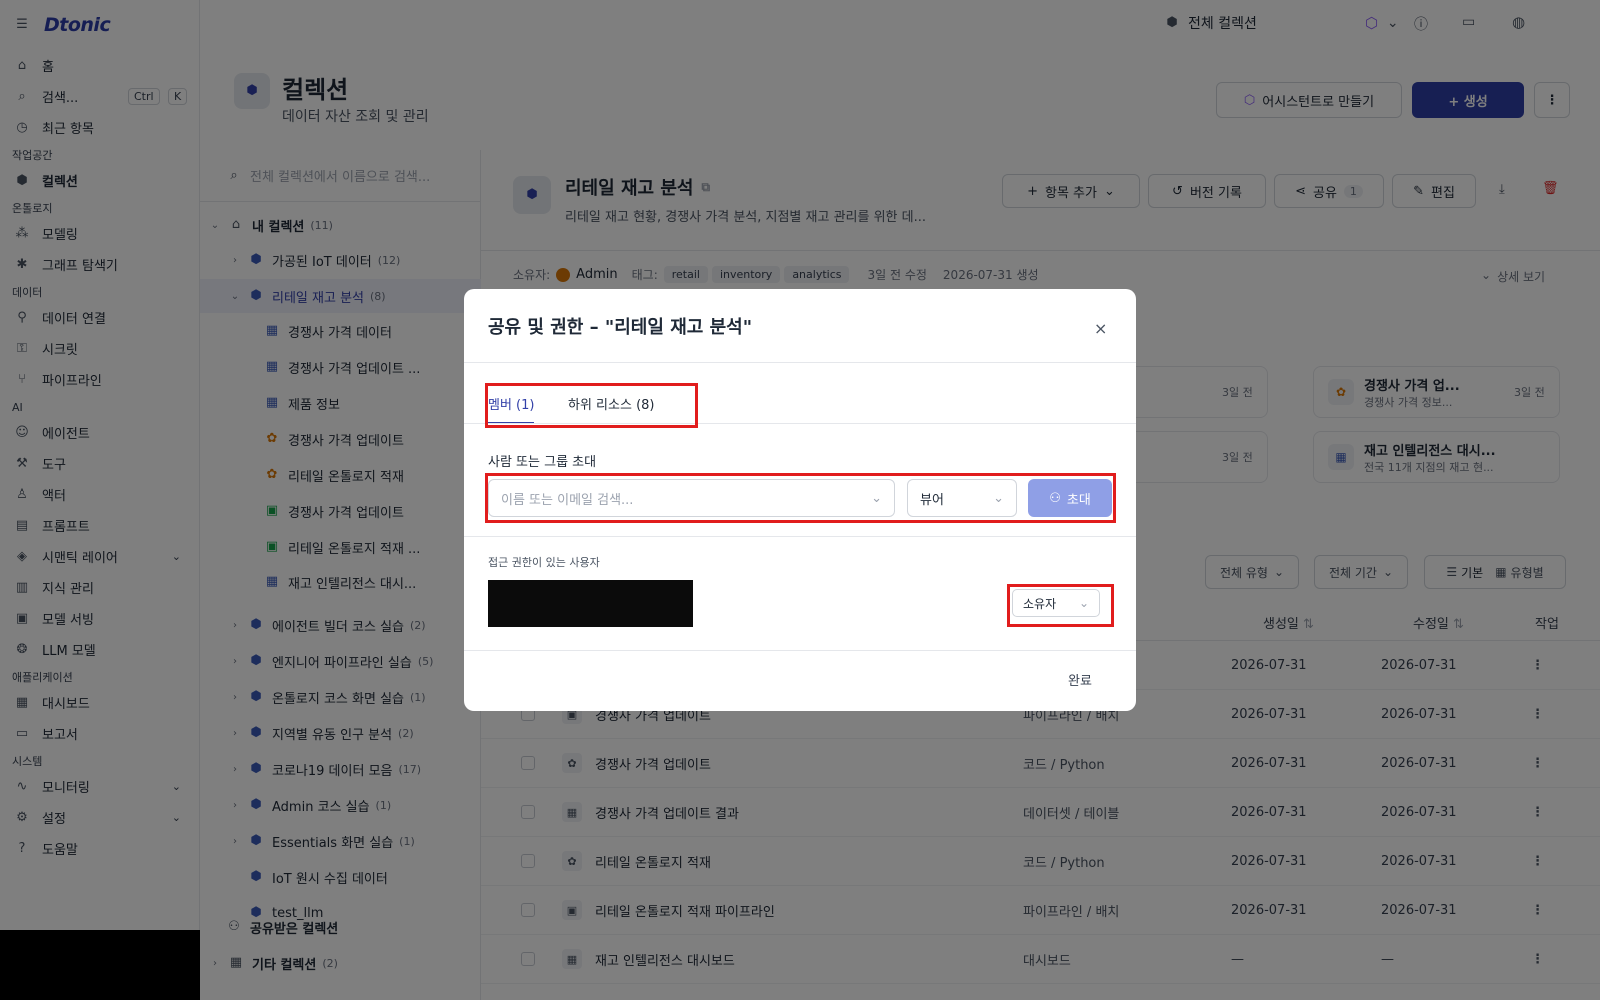 This screenshot has height=1000, width=1600. What do you see at coordinates (1100, 328) in the screenshot?
I see `close-icon: ×` at bounding box center [1100, 328].